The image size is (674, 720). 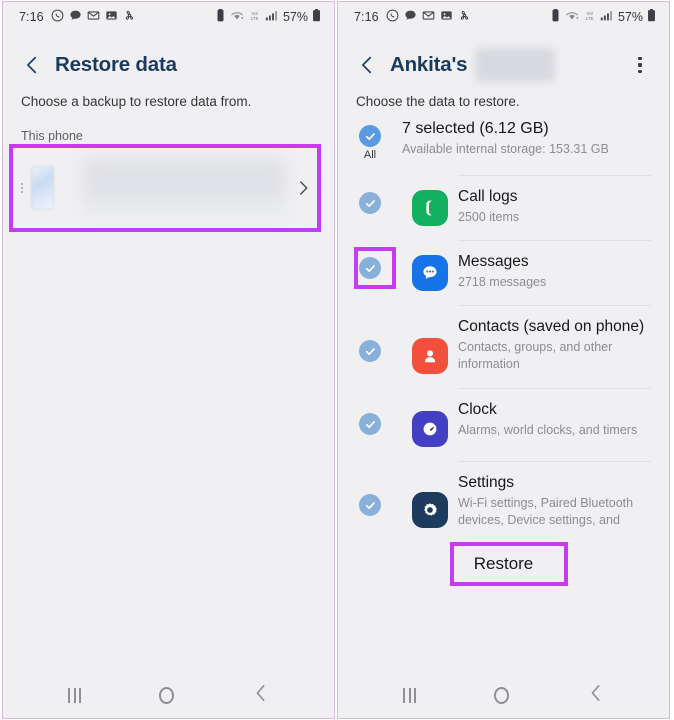 I want to click on kebab-menu-icon, so click(x=640, y=65).